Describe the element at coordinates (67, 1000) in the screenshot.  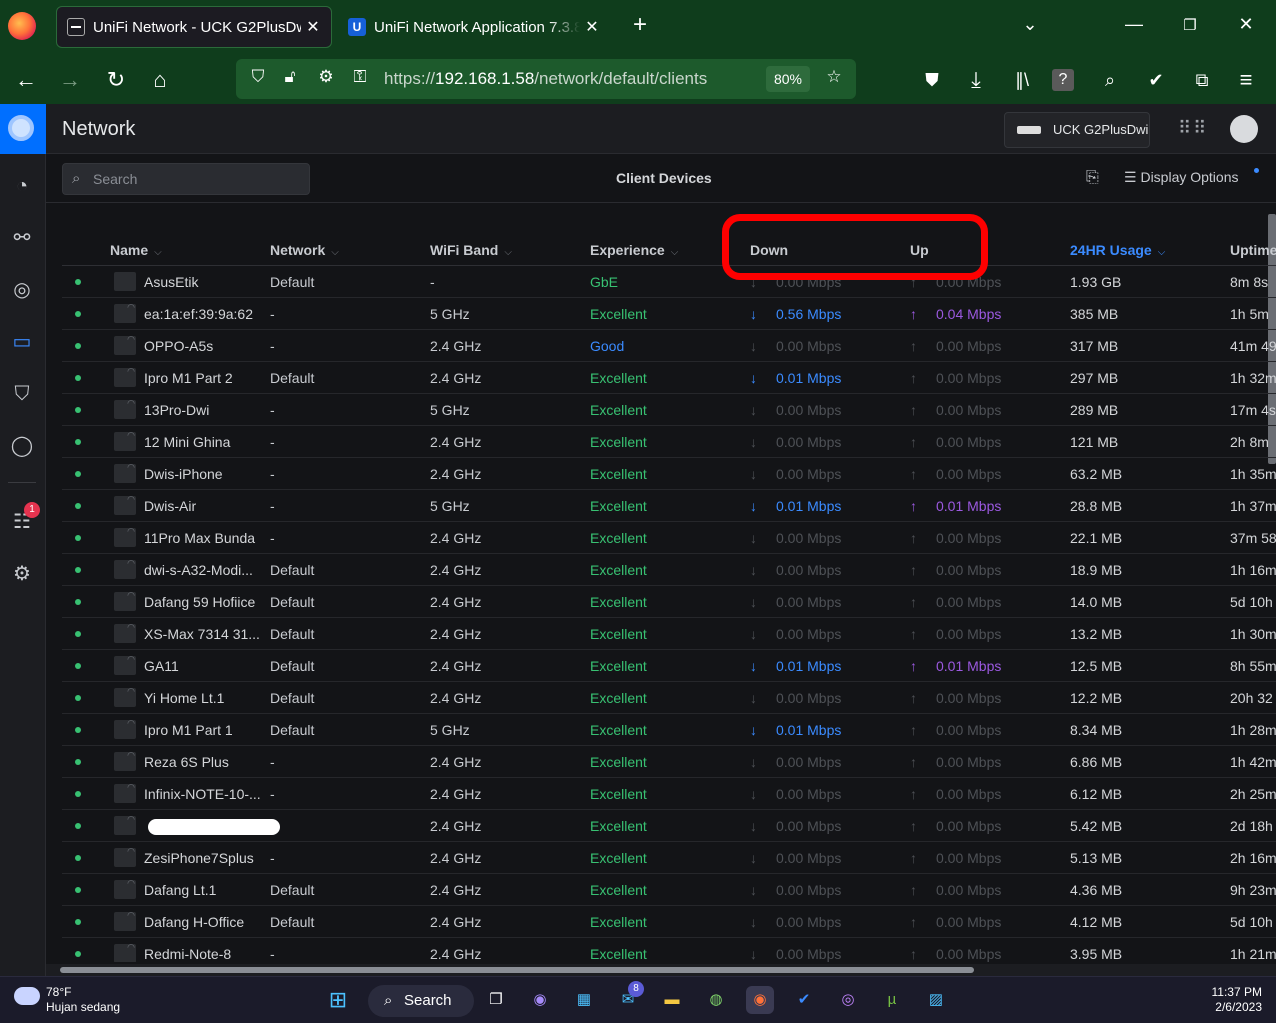
I see `weather-widget: 78°F Hujan sedang` at that location.